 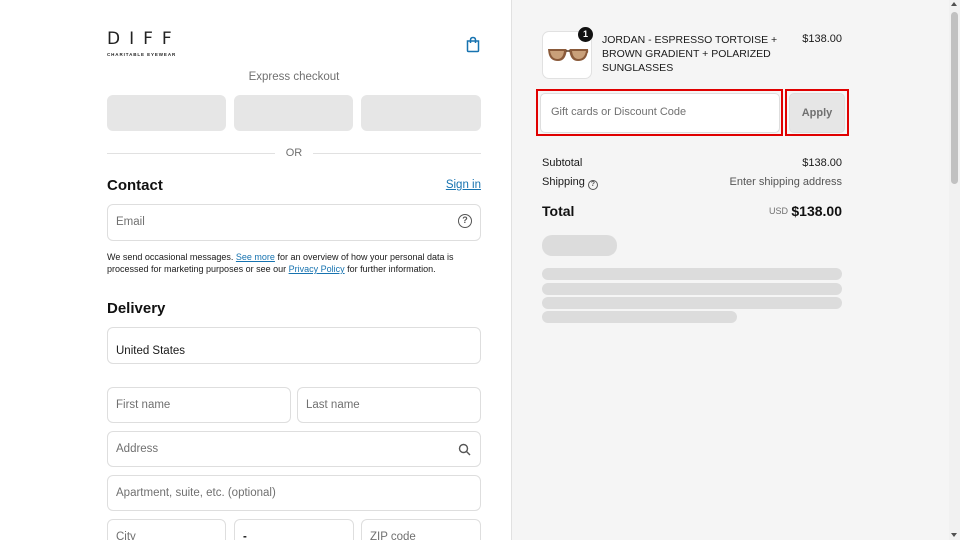 What do you see at coordinates (659, 112) in the screenshot?
I see `highlight-box-discount` at bounding box center [659, 112].